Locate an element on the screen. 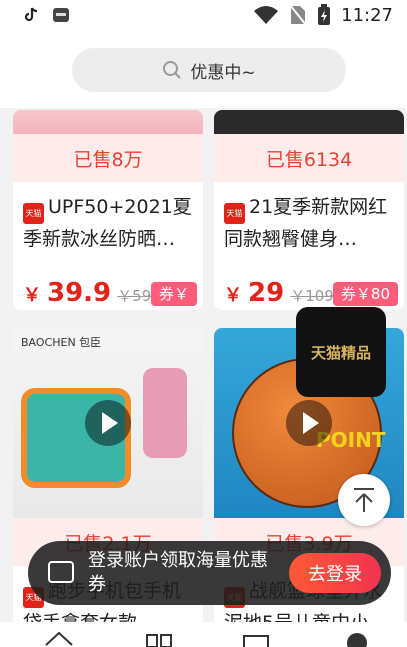 This screenshot has width=407, height=647. coupon-badge: 券￥ is located at coordinates (173, 294).